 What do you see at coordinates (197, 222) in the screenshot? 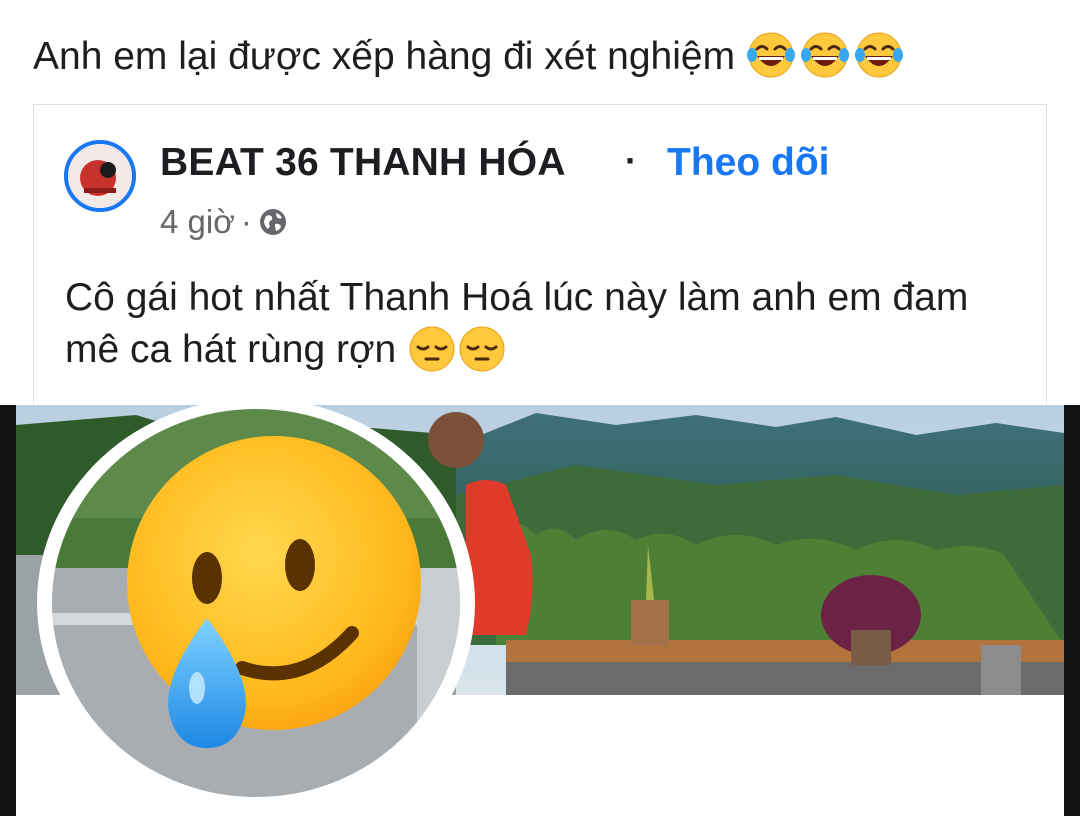
I see `post-time: 4 giờ` at bounding box center [197, 222].